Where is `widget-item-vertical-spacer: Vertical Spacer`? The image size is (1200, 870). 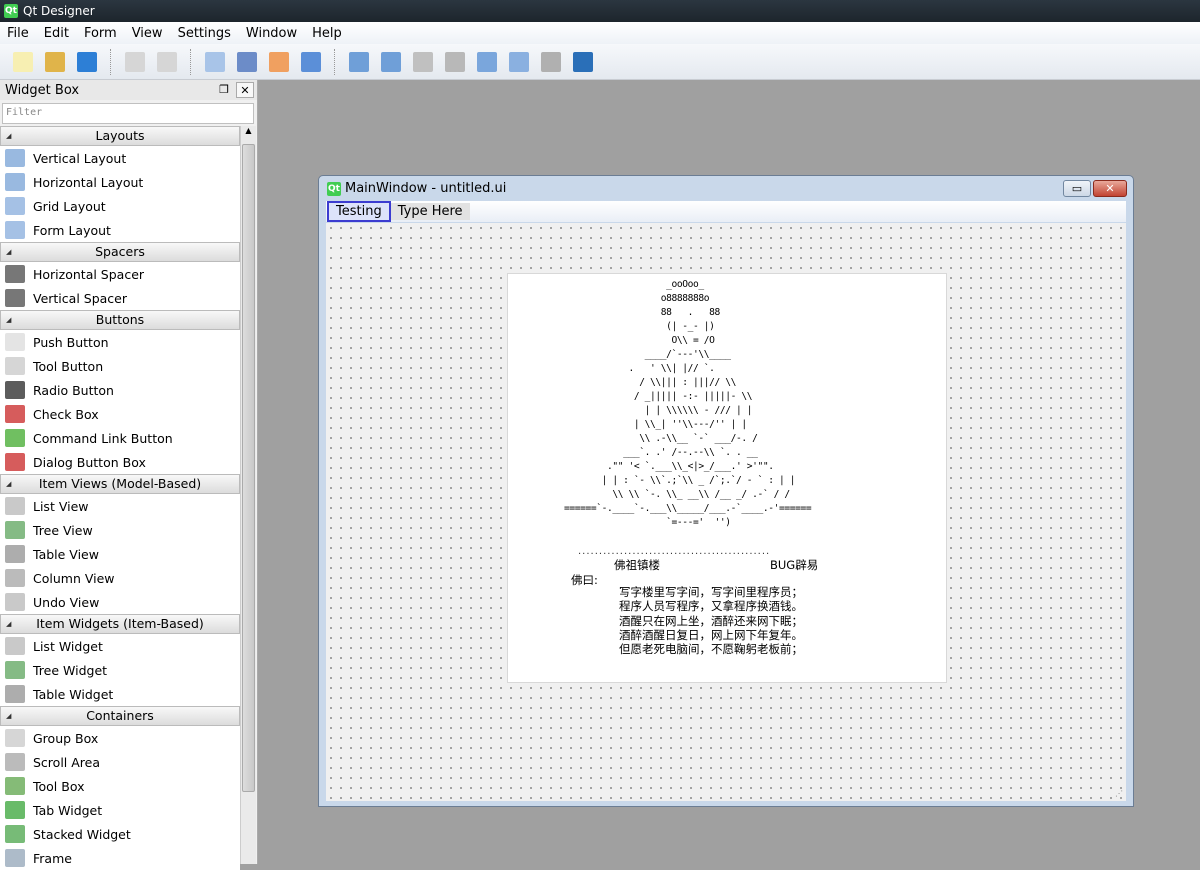
widget-item-vertical-spacer: Vertical Spacer is located at coordinates (120, 298).